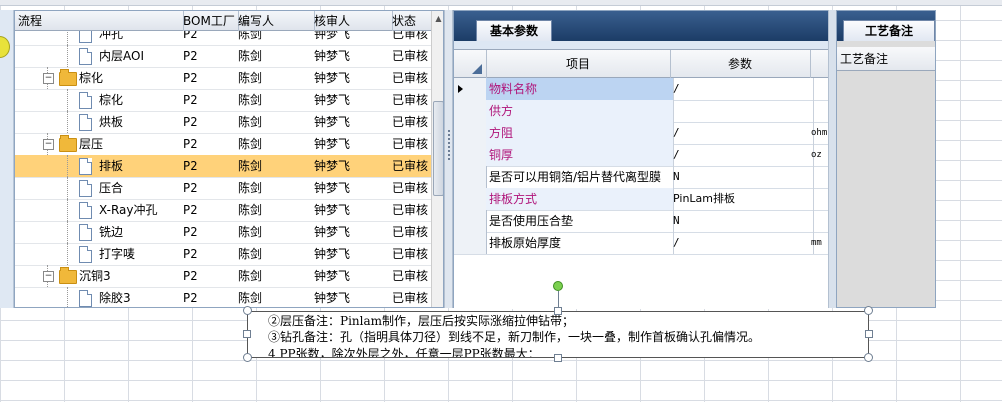 The width and height of the screenshot is (1002, 402). Describe the element at coordinates (117, 254) in the screenshot. I see `tree-cell-process: 打字唛` at that location.